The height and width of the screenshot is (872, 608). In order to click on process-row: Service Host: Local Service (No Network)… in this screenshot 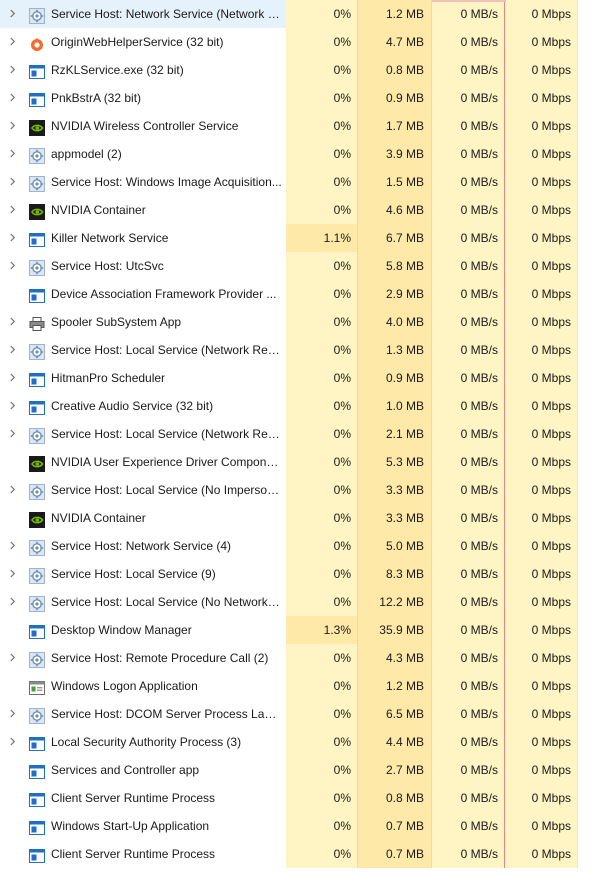, I will do `click(304, 602)`.